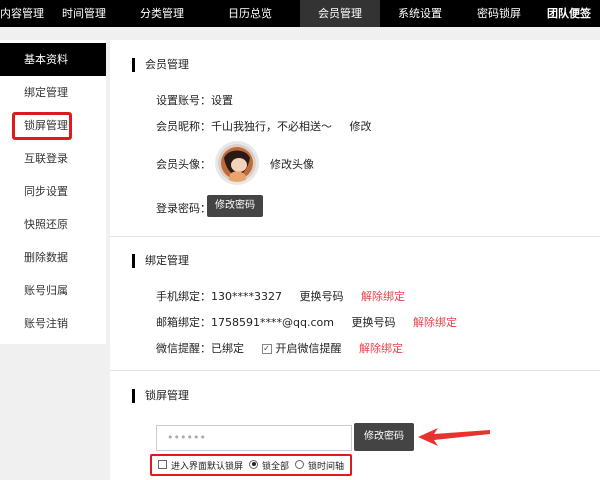  Describe the element at coordinates (183, 100) in the screenshot. I see `account-label: 设置账号：` at that location.